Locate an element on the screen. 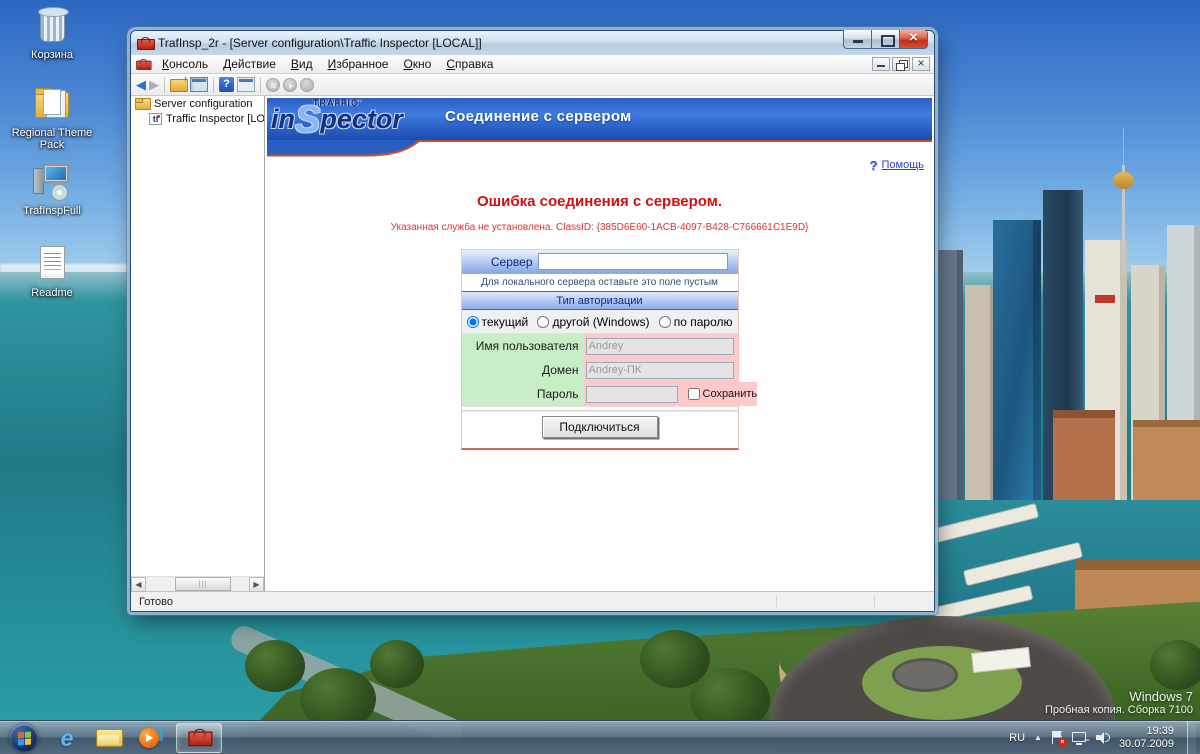 This screenshot has width=1200, height=754. username-row: Имя пользователя is located at coordinates (599, 346).